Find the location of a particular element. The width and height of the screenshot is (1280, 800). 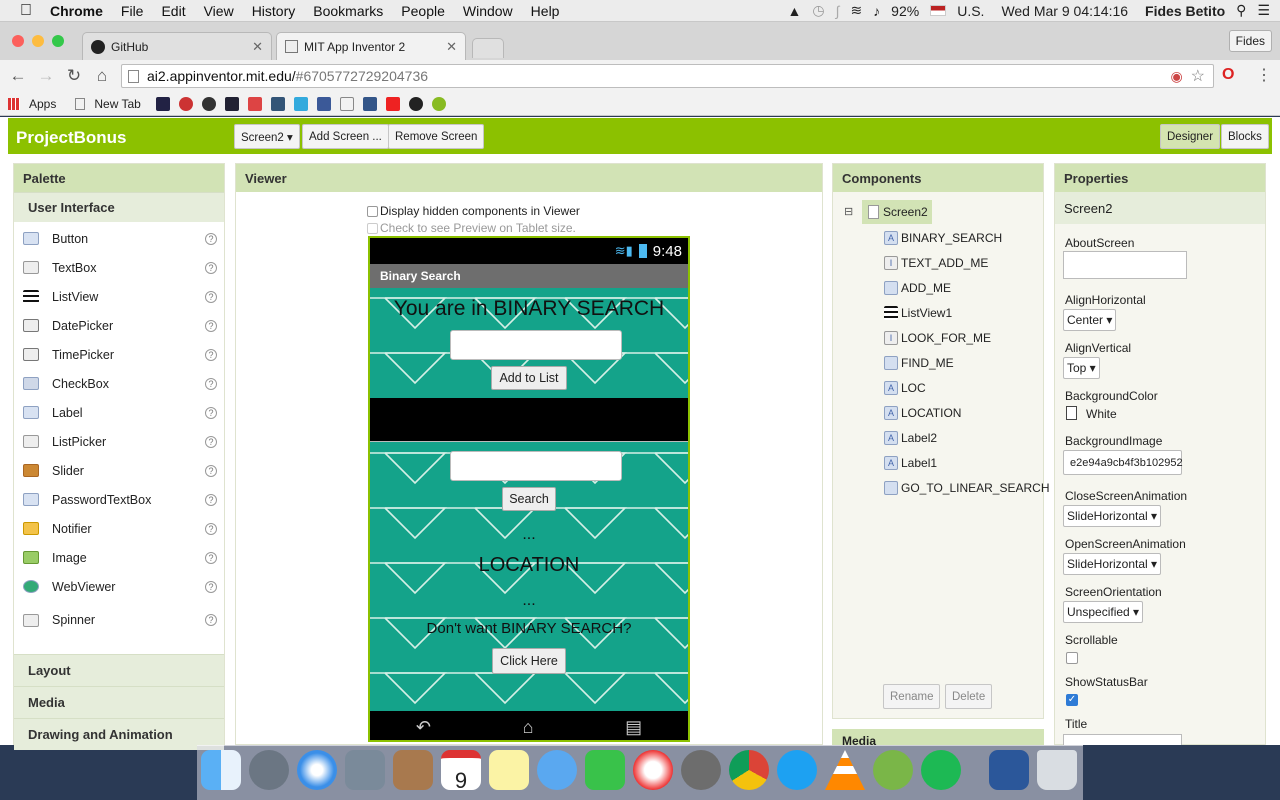

palette-section-layout: Layout is located at coordinates (119, 670).